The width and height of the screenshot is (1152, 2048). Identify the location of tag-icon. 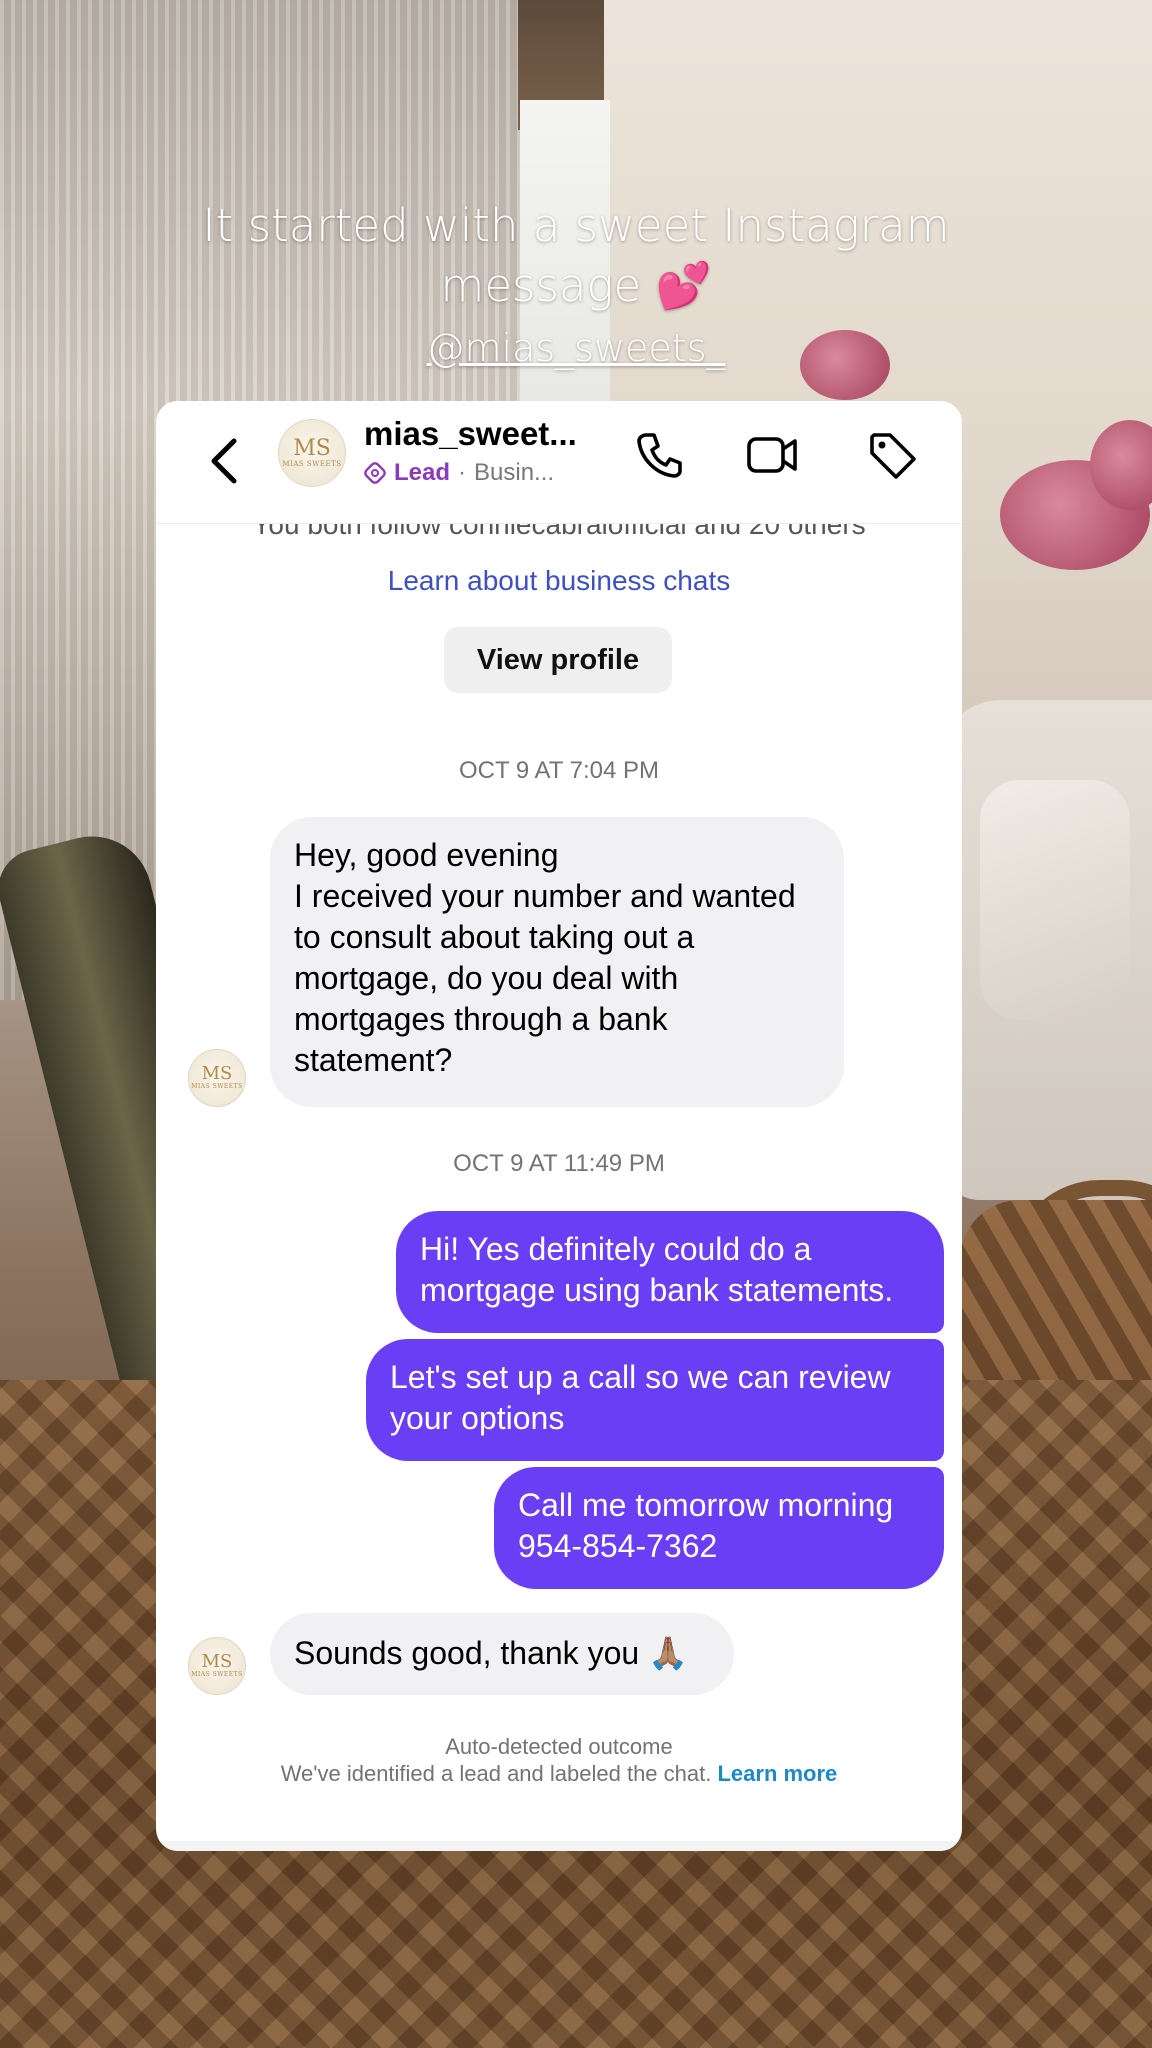
(892, 455).